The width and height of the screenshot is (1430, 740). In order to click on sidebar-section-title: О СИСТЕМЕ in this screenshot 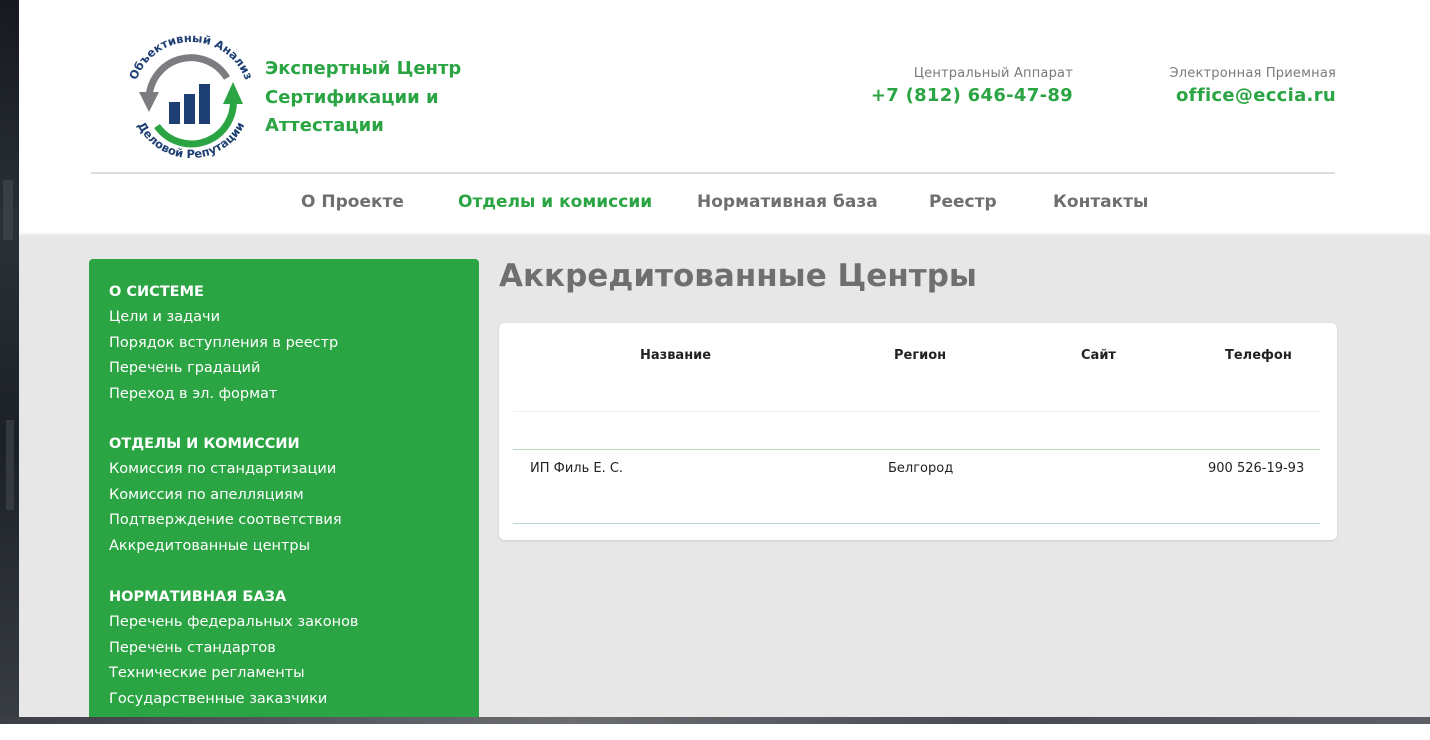, I will do `click(156, 292)`.